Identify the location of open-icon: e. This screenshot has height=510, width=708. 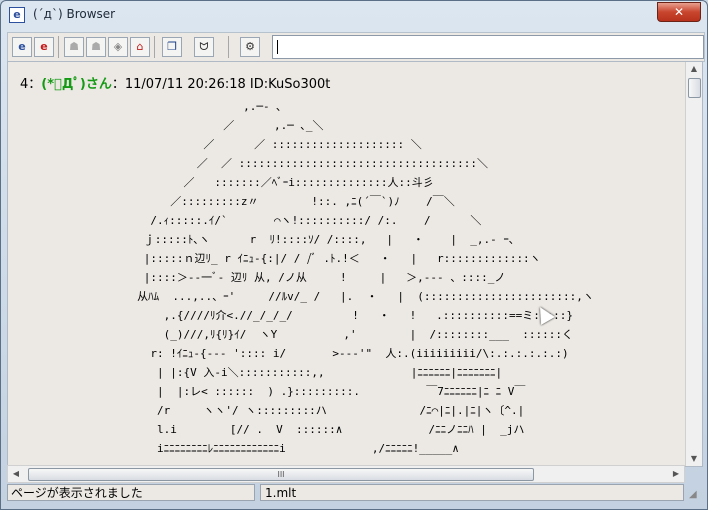
(22, 47).